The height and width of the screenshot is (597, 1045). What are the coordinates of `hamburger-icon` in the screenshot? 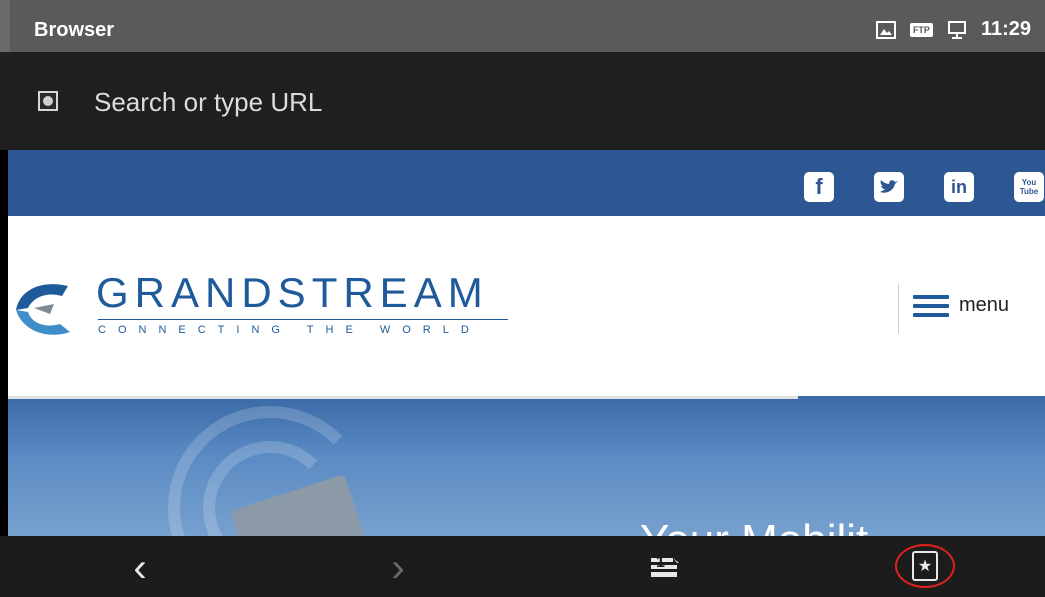 It's located at (931, 305).